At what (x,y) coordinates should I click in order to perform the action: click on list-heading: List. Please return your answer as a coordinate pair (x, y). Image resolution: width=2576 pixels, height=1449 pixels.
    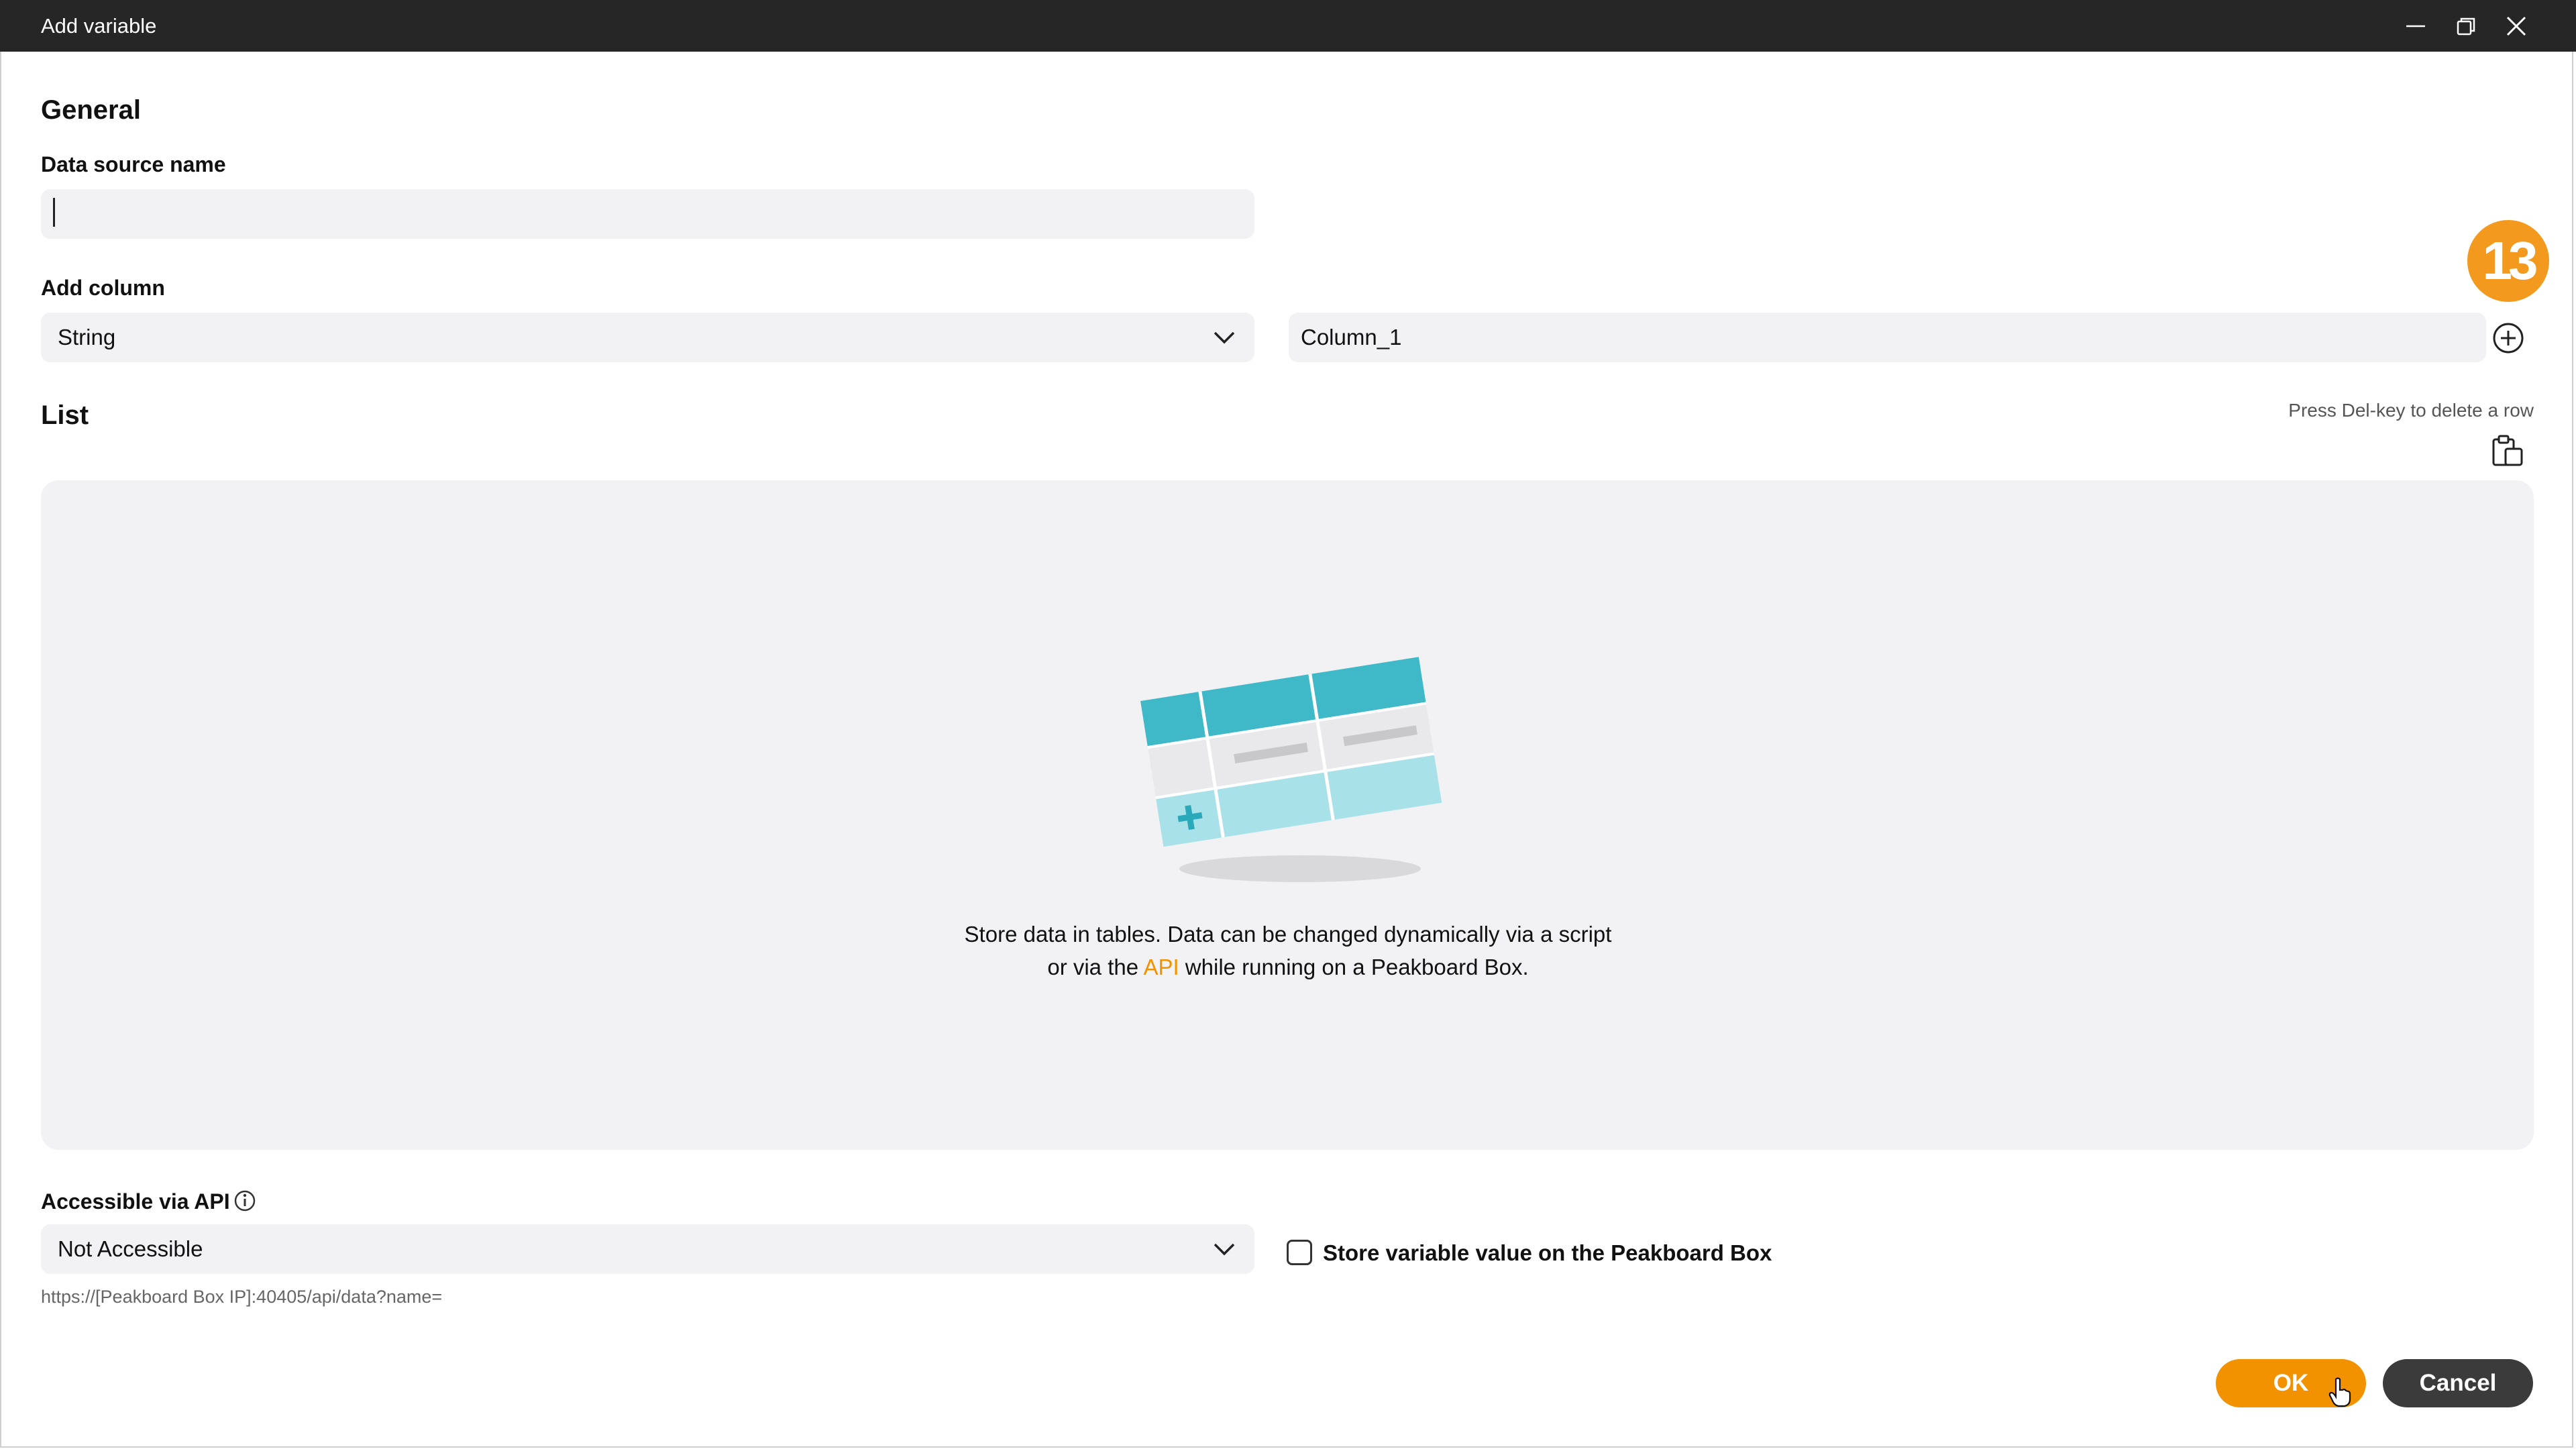
    Looking at the image, I should click on (65, 415).